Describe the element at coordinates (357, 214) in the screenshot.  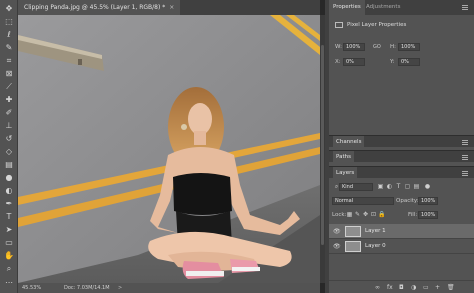
I see `lock-image-icon: ✎` at that location.